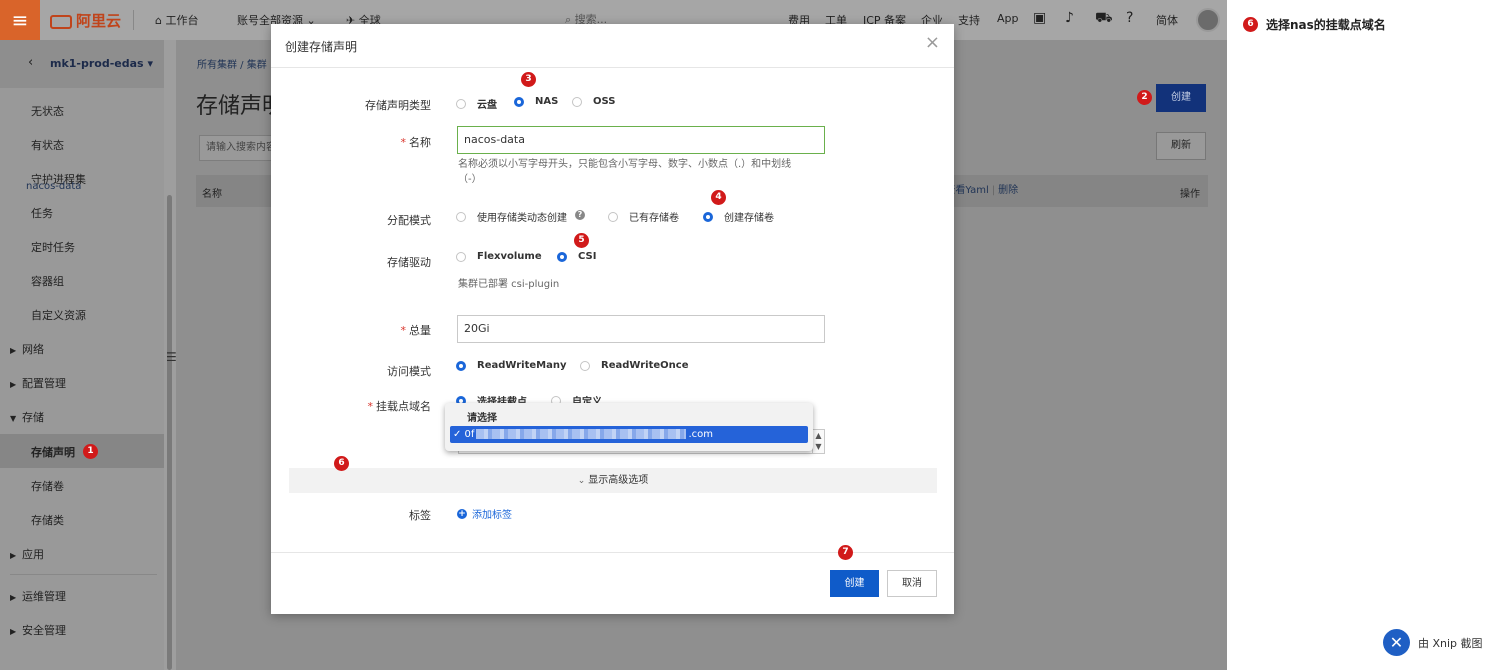 This screenshot has height=670, width=1500. What do you see at coordinates (854, 583) in the screenshot?
I see `dialog-create-button: 创建` at bounding box center [854, 583].